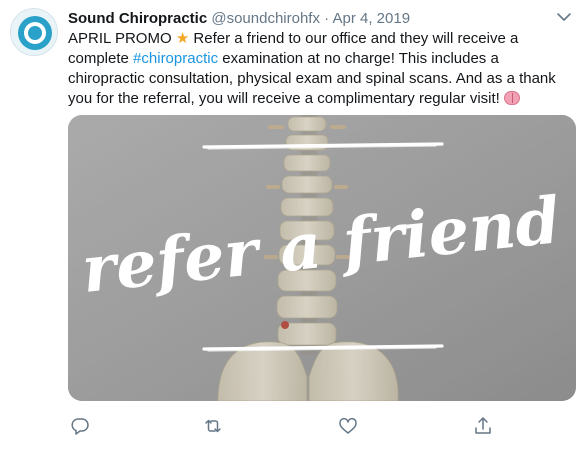 Image resolution: width=585 pixels, height=449 pixels. Describe the element at coordinates (564, 17) in the screenshot. I see `chevron-down-icon` at that location.